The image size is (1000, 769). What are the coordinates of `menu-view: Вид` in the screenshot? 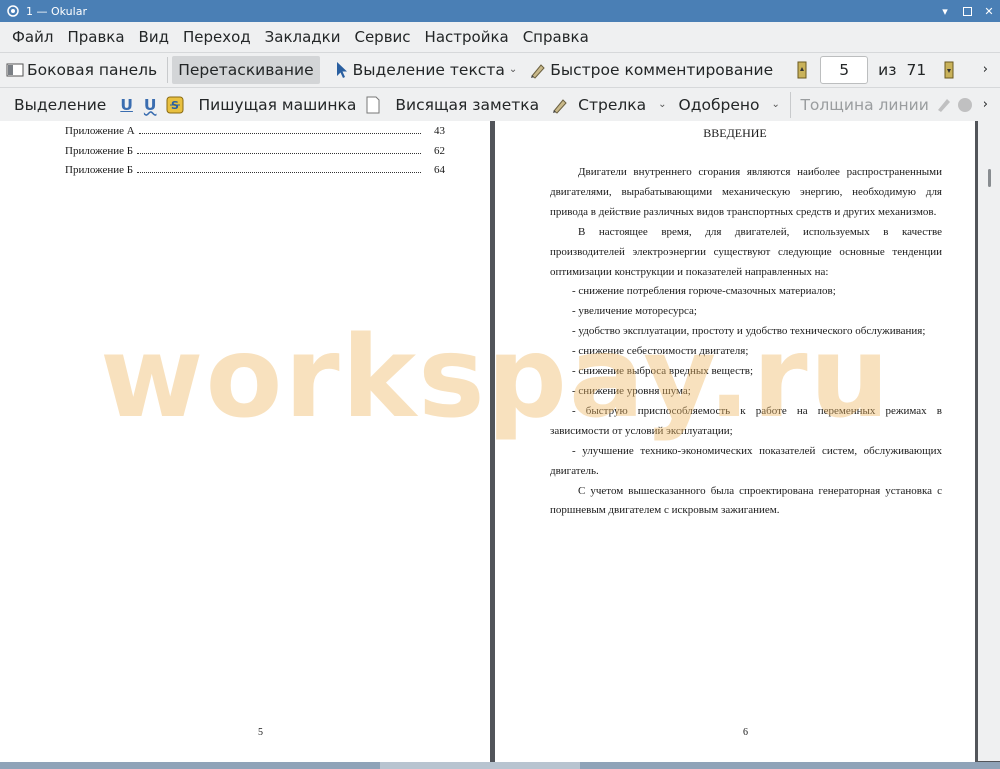 It's located at (154, 37).